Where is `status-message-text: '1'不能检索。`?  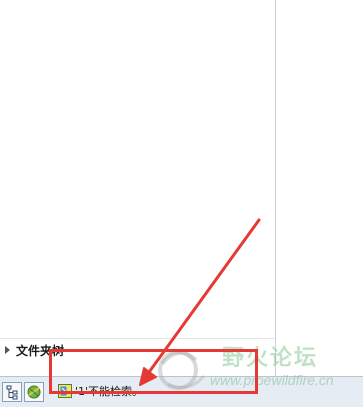 status-message-text: '1'不能检索。 is located at coordinates (109, 391).